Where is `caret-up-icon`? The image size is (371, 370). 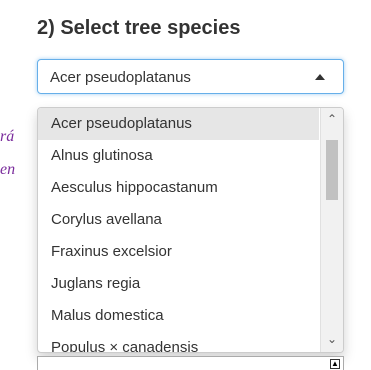
caret-up-icon is located at coordinates (320, 77).